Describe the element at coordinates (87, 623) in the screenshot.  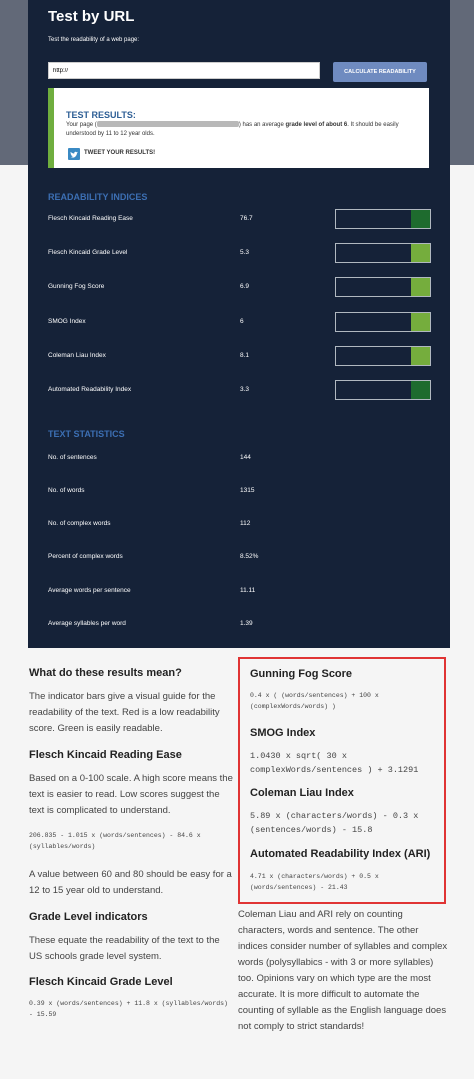
I see `stat-label: Average syllables per word` at that location.